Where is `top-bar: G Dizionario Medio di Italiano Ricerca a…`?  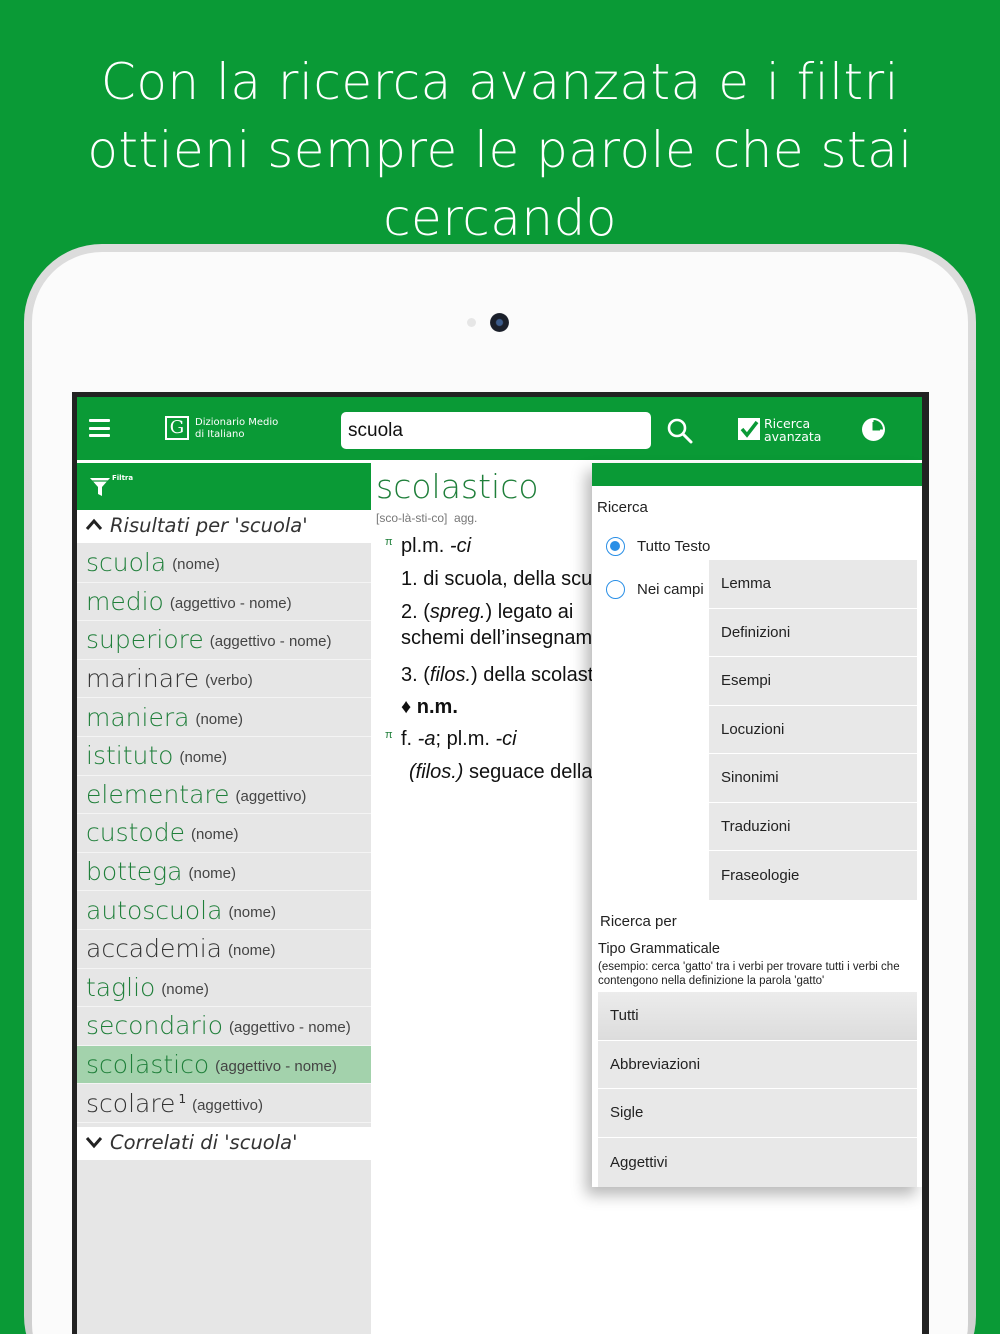
top-bar: G Dizionario Medio di Italiano Ricerca a… is located at coordinates (499, 428).